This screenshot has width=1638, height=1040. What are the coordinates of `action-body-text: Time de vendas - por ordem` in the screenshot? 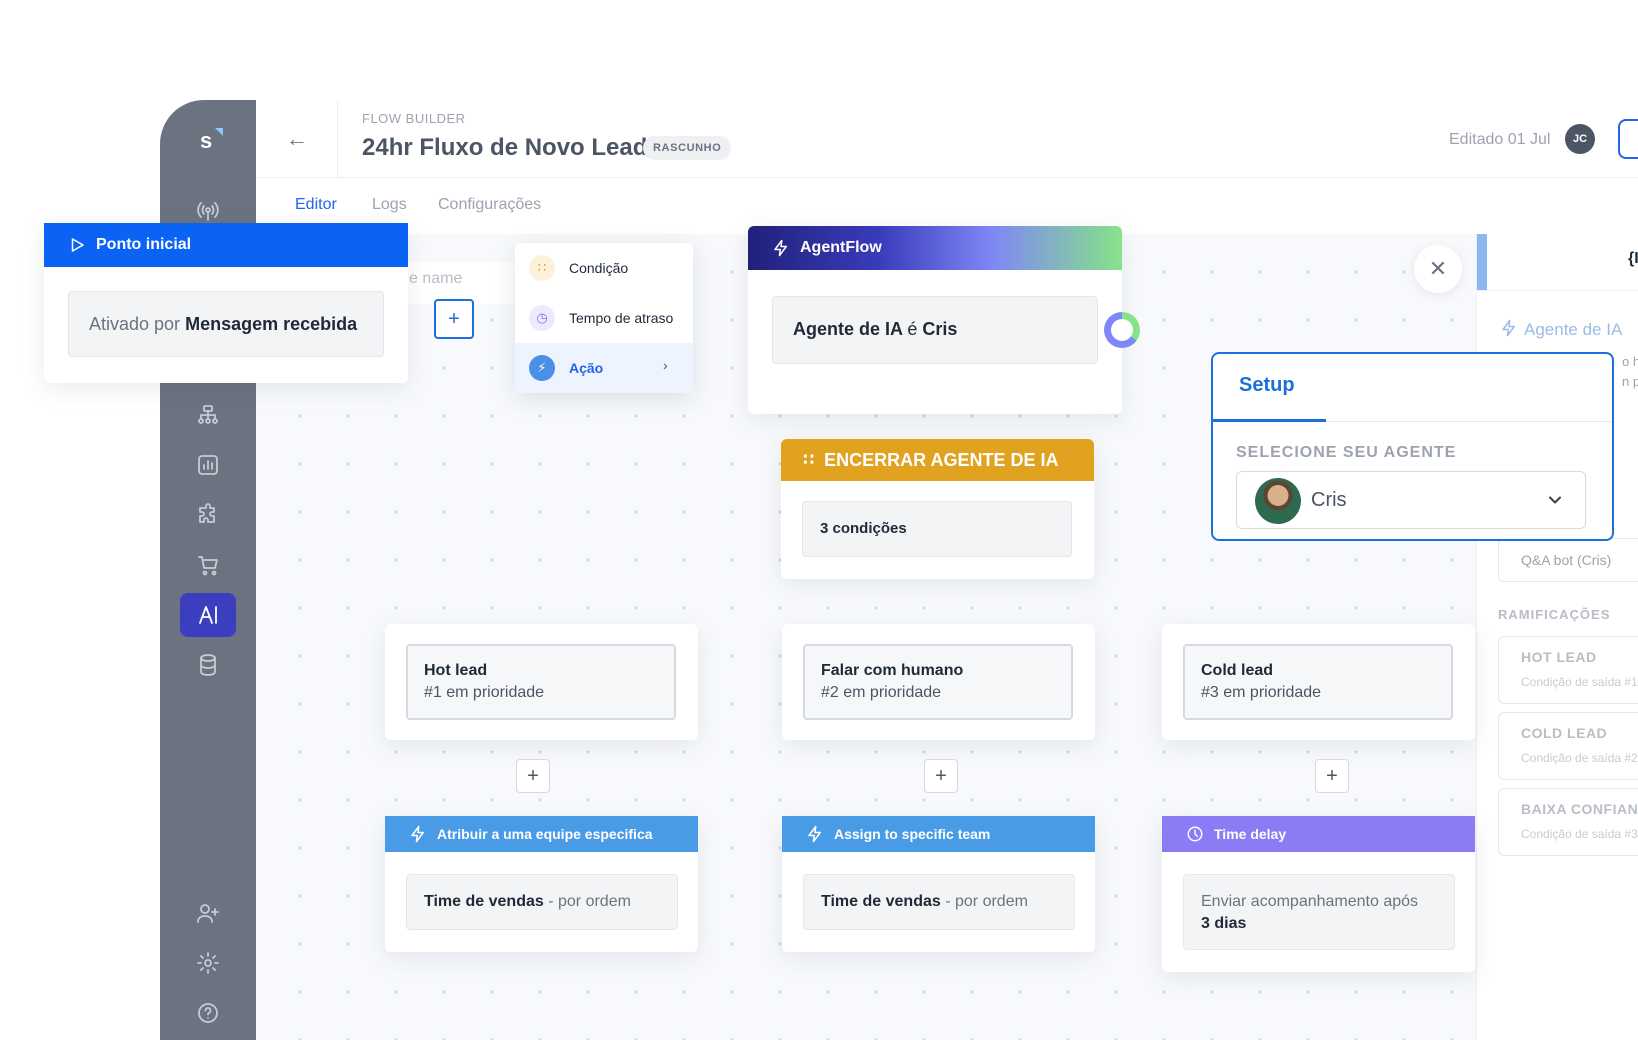 It's located at (527, 902).